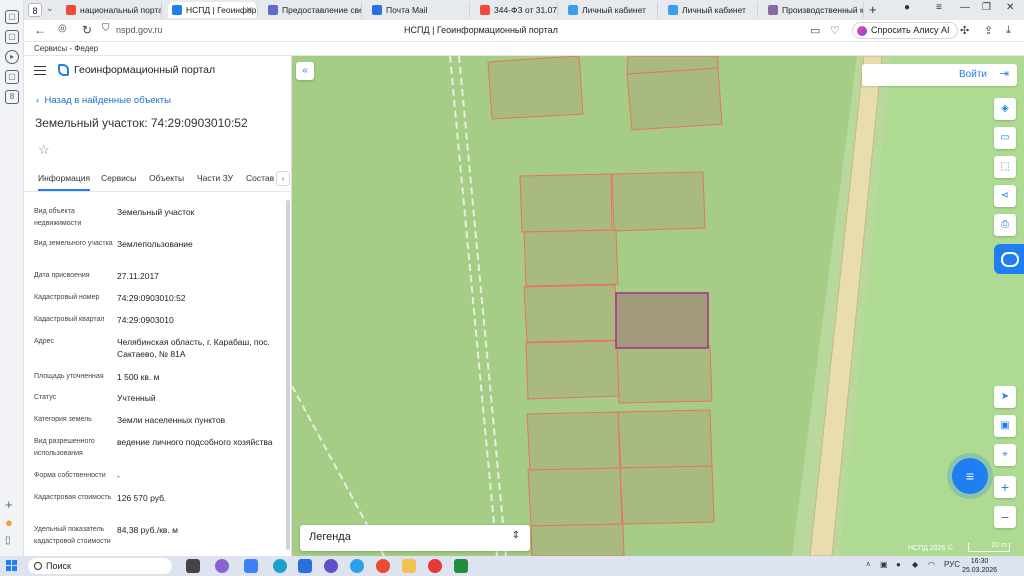  Describe the element at coordinates (118, 178) in the screenshot. I see `tab-services: Сервисы` at that location.